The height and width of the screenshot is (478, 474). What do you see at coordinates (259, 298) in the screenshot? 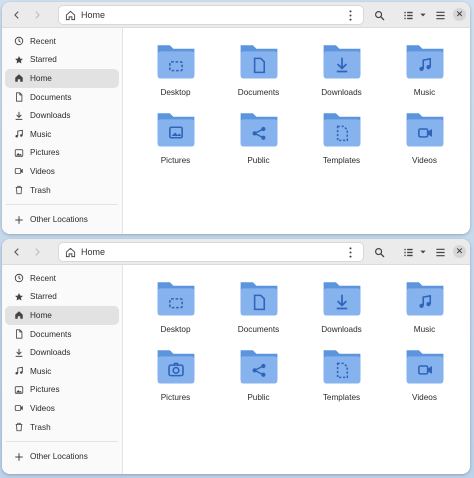
I see `folder-documents-icon` at bounding box center [259, 298].